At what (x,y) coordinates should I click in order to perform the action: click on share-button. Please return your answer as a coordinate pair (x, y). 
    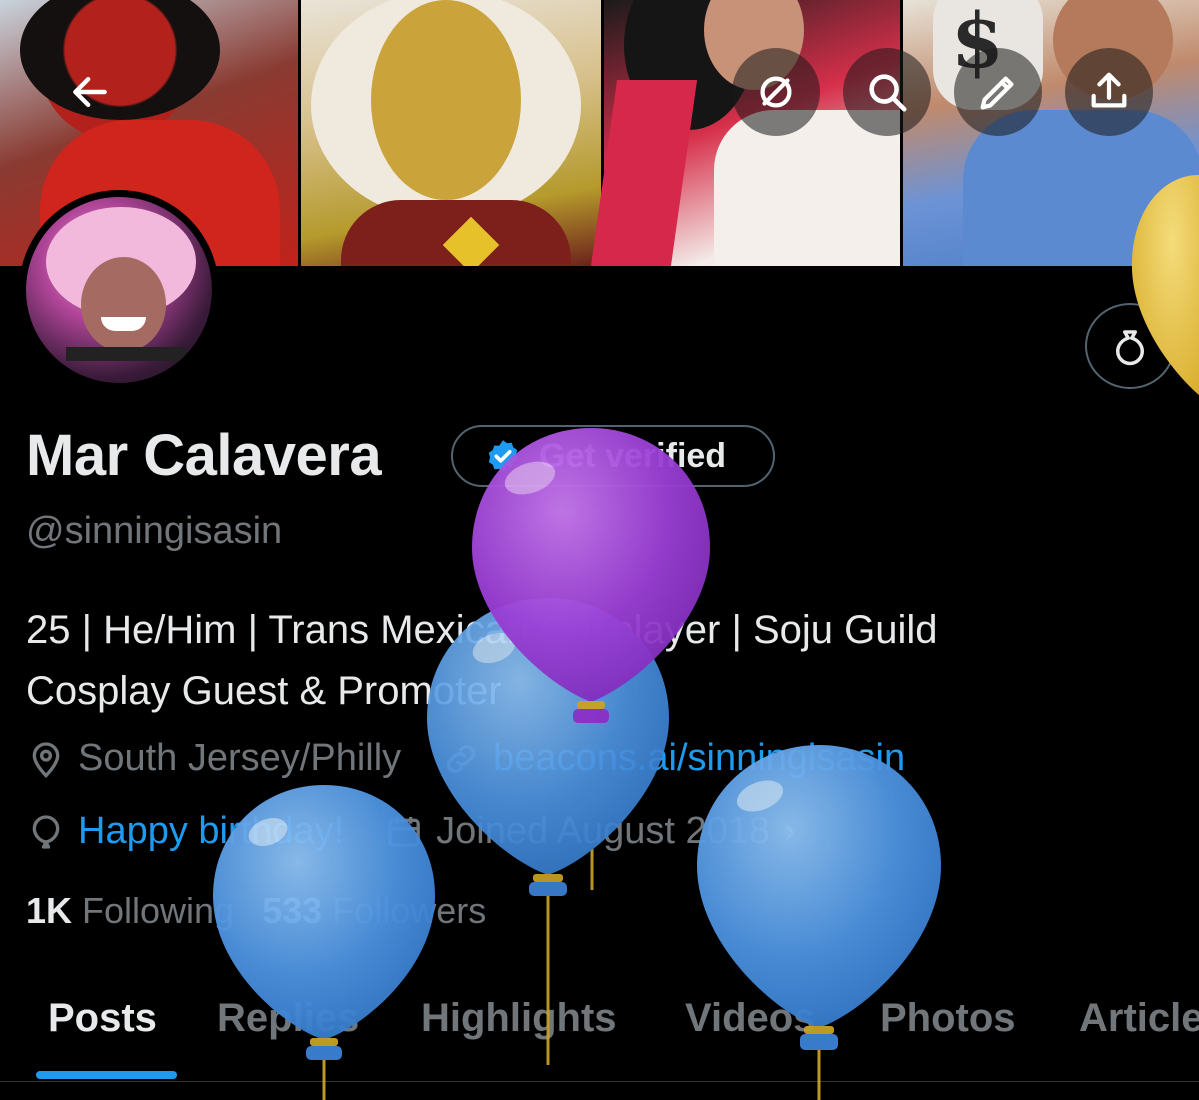
    Looking at the image, I should click on (1109, 92).